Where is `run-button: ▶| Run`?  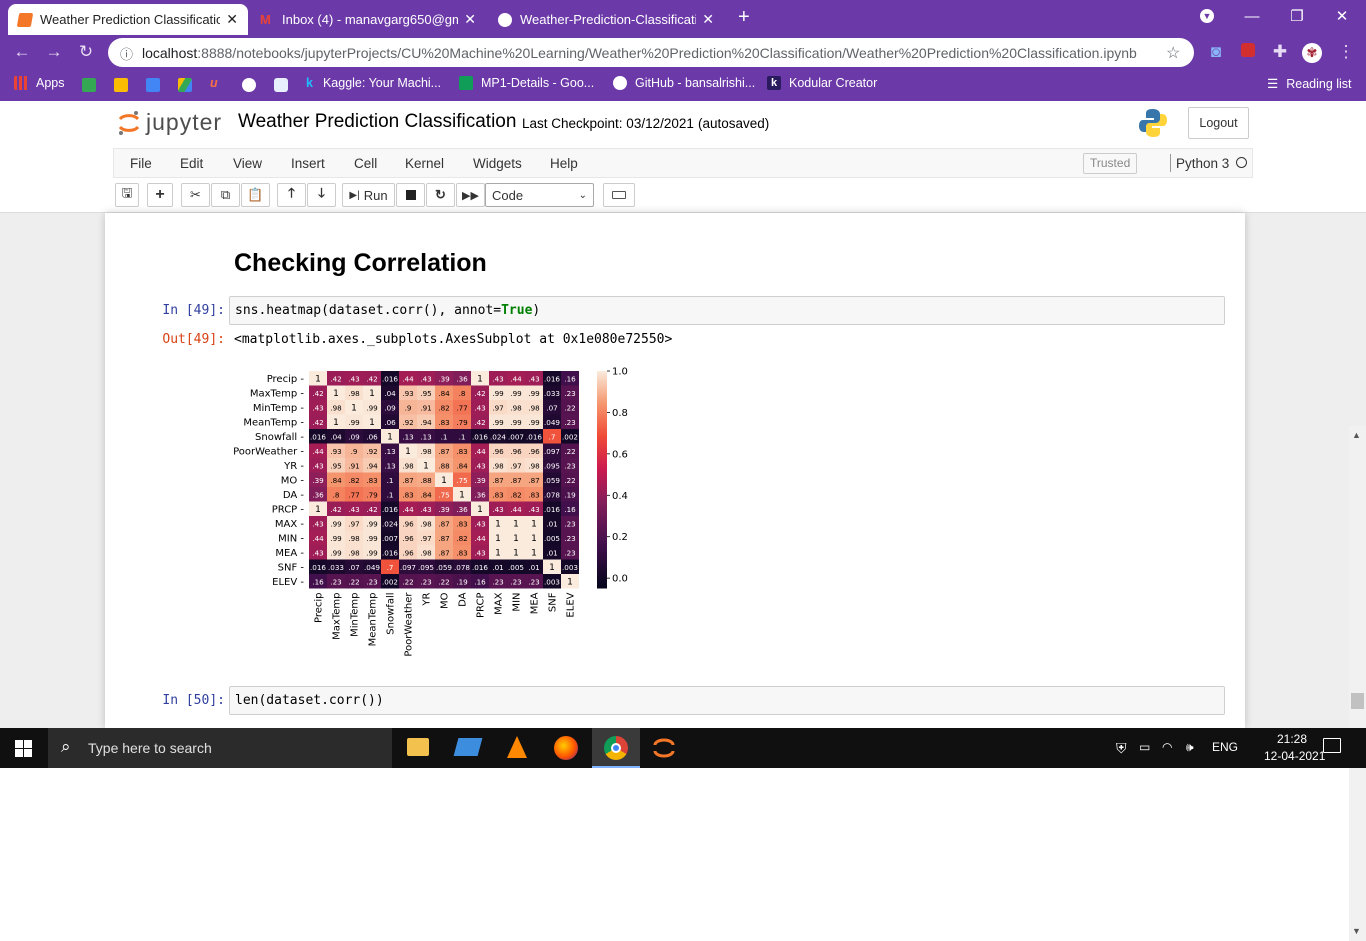 run-button: ▶| Run is located at coordinates (368, 195).